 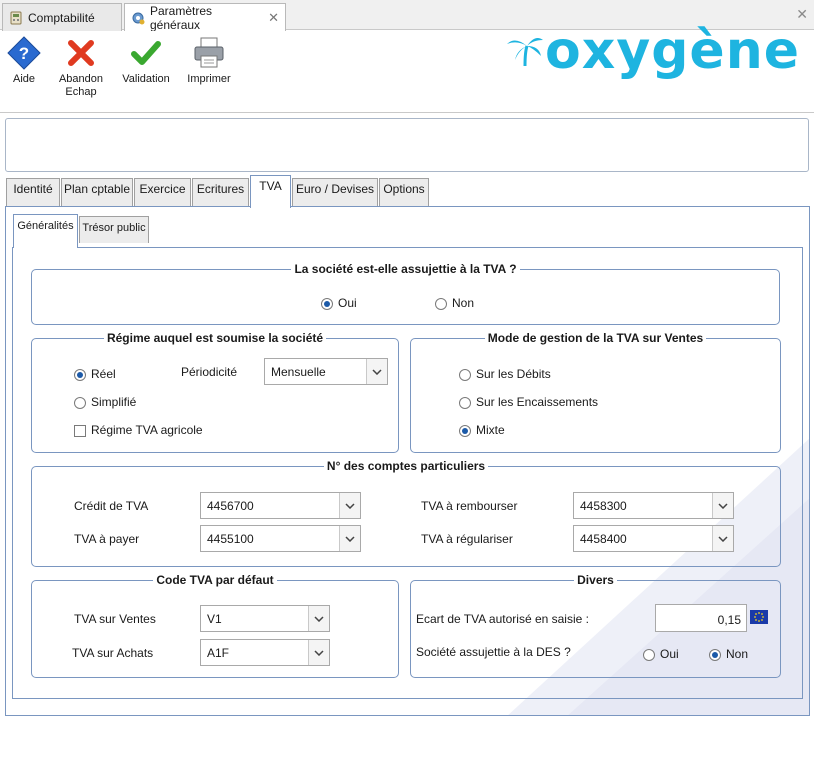 I want to click on aide-button: ? Aide, so click(x=27, y=61).